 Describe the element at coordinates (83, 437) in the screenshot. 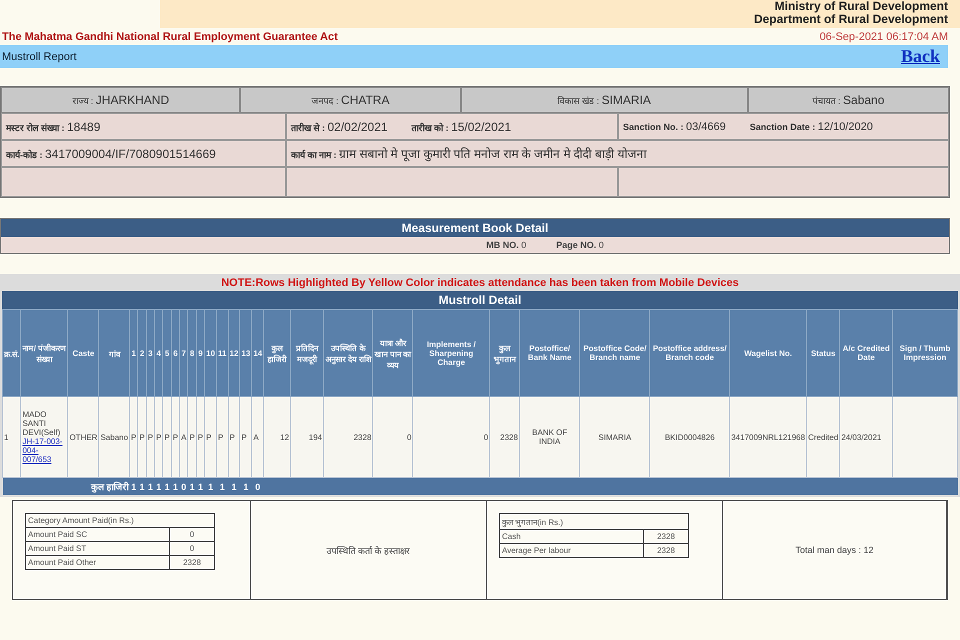

I see `table-cell: OTHER` at that location.